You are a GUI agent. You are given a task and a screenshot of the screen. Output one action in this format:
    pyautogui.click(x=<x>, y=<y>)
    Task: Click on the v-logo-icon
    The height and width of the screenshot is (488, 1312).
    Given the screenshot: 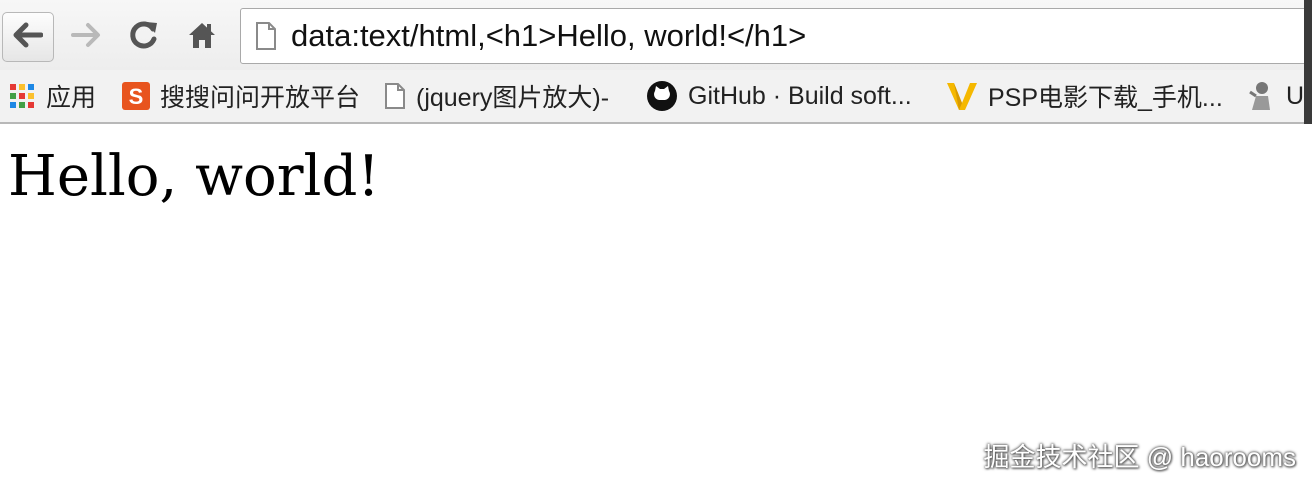 What is the action you would take?
    pyautogui.click(x=962, y=96)
    